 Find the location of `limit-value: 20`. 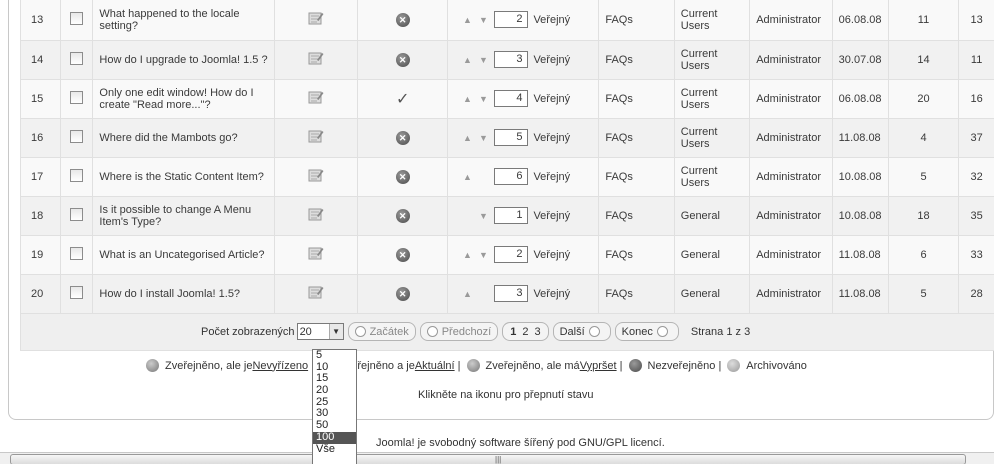

limit-value: 20 is located at coordinates (305, 331).